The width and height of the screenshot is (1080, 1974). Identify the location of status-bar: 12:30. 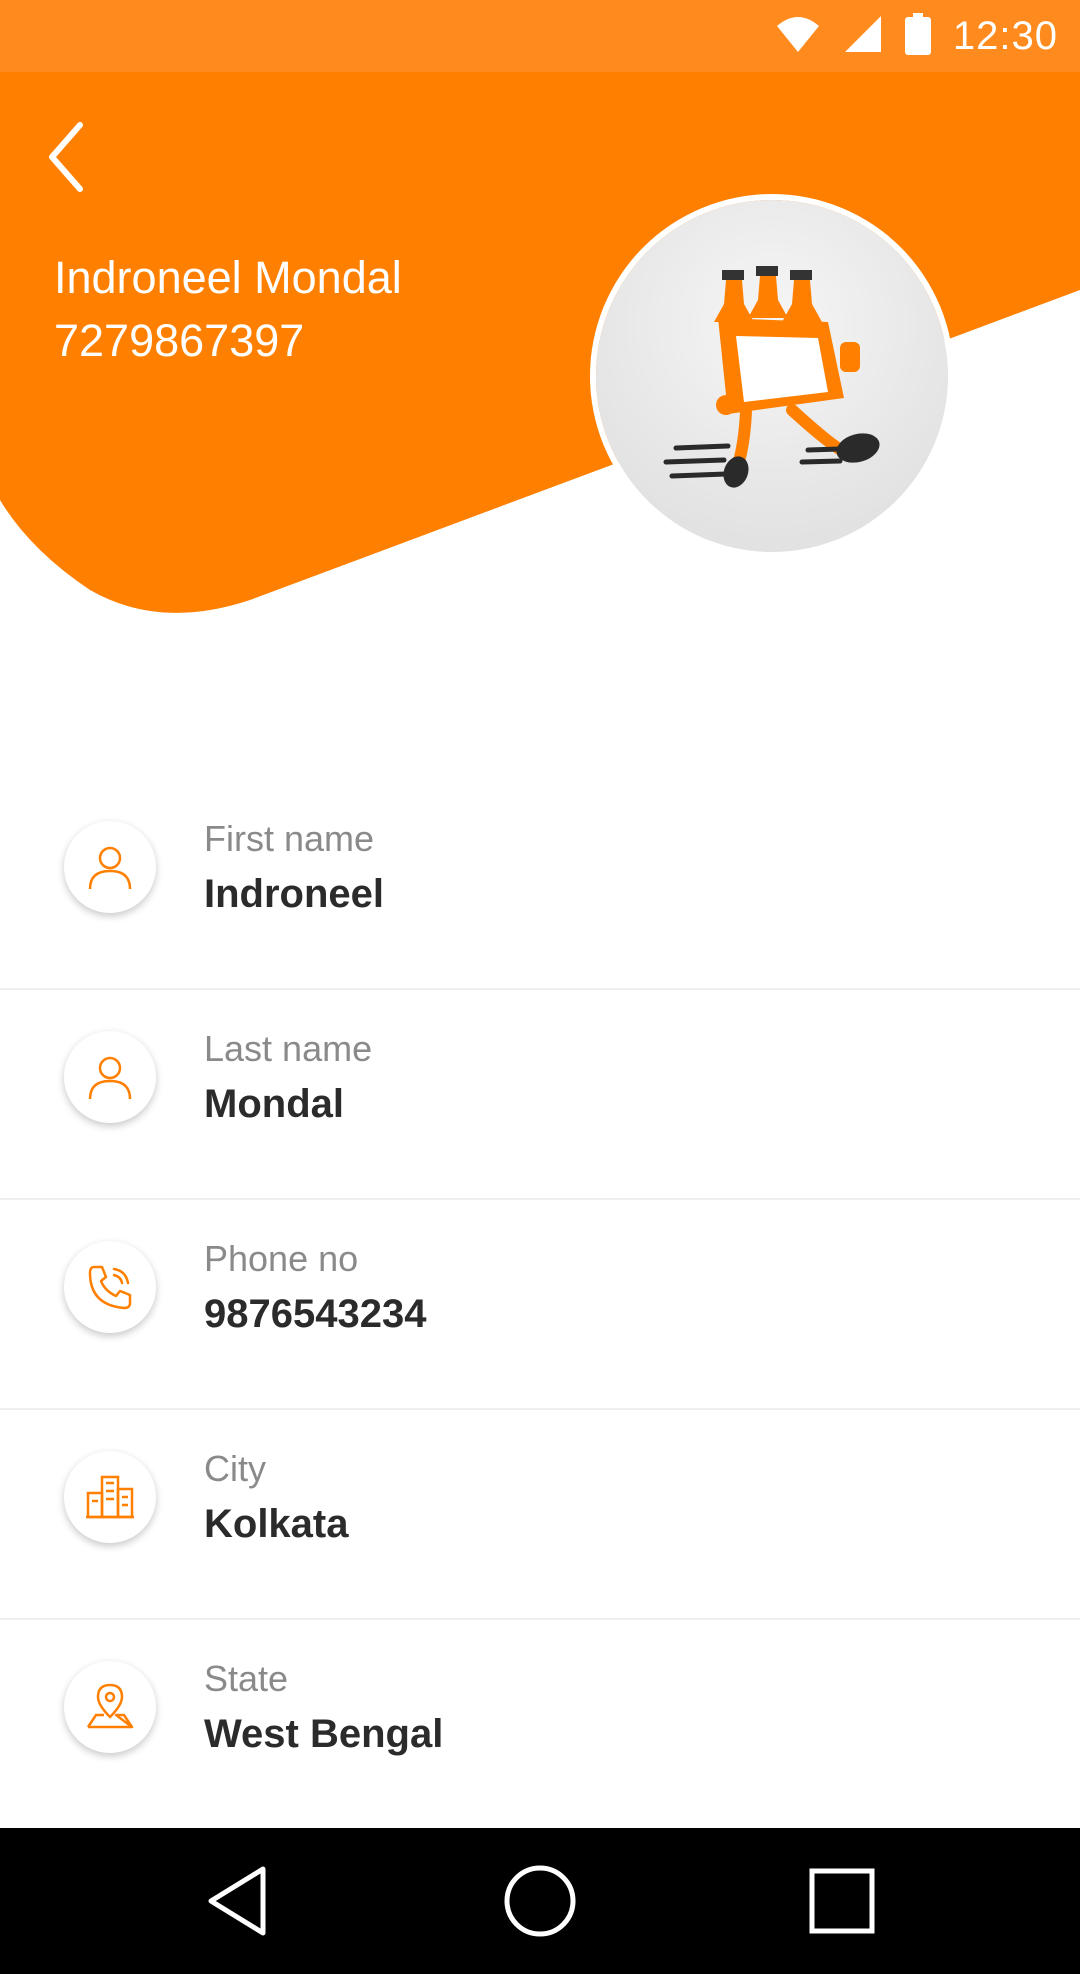
(540, 36).